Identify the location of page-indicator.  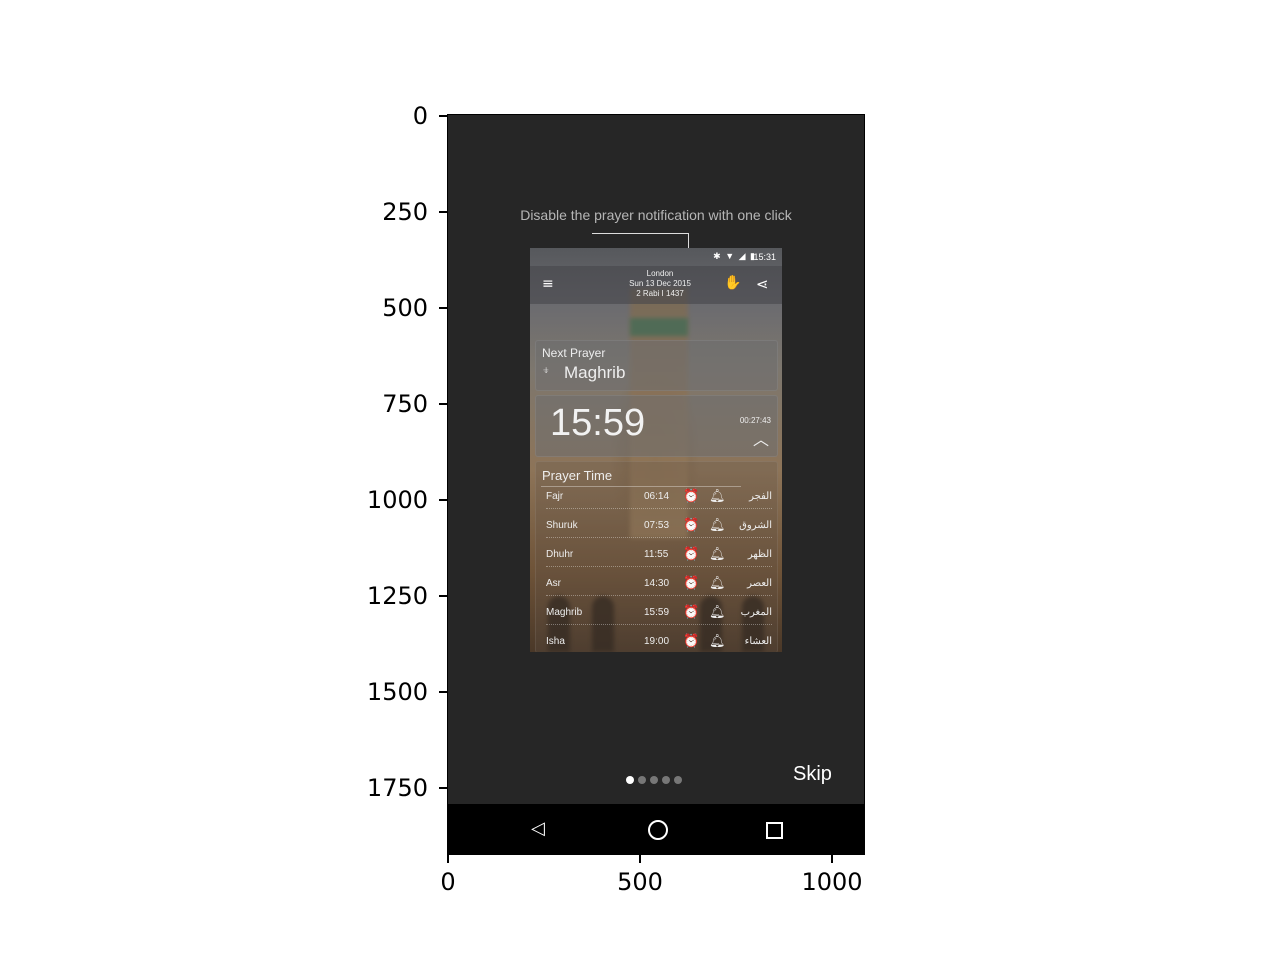
(656, 776).